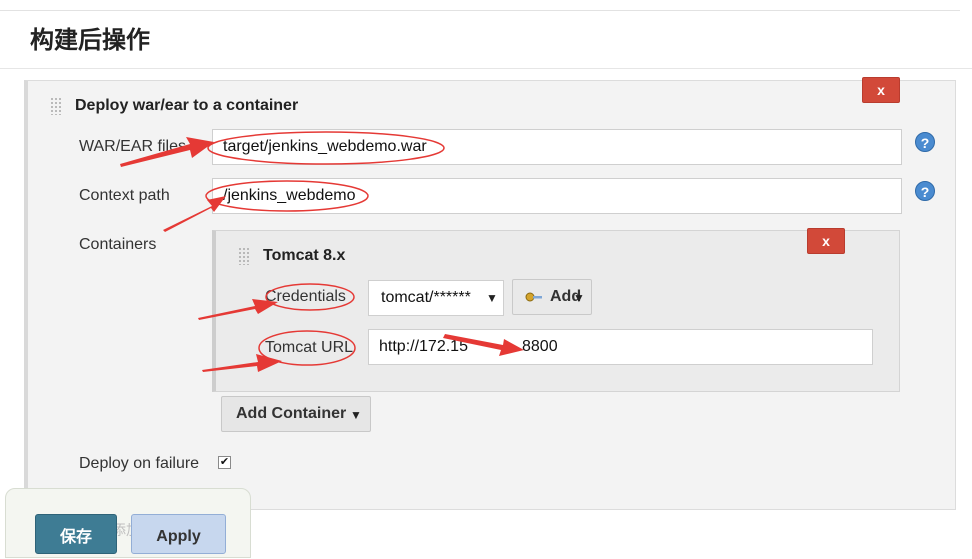 Image resolution: width=972 pixels, height=559 pixels. I want to click on annotation-arrow-url, so click(242, 363).